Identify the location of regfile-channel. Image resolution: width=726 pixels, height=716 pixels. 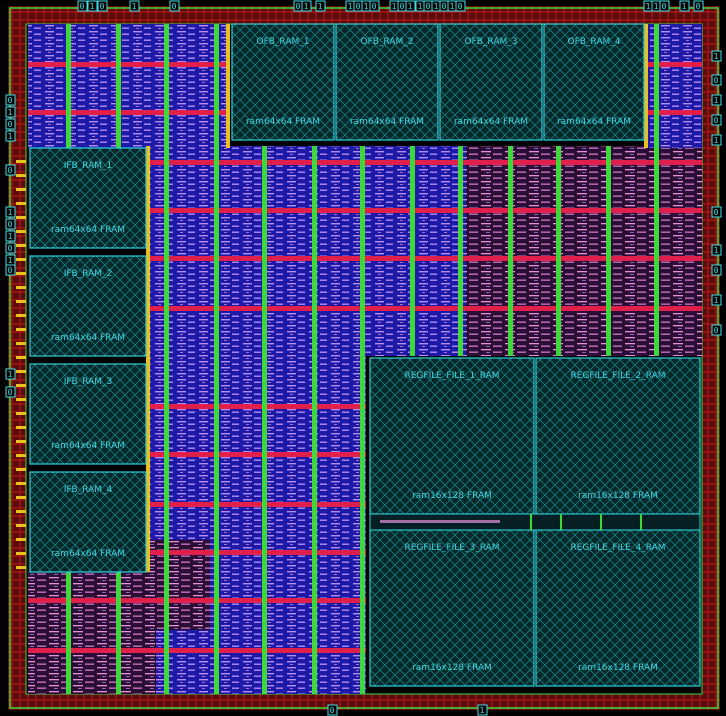
(535, 522).